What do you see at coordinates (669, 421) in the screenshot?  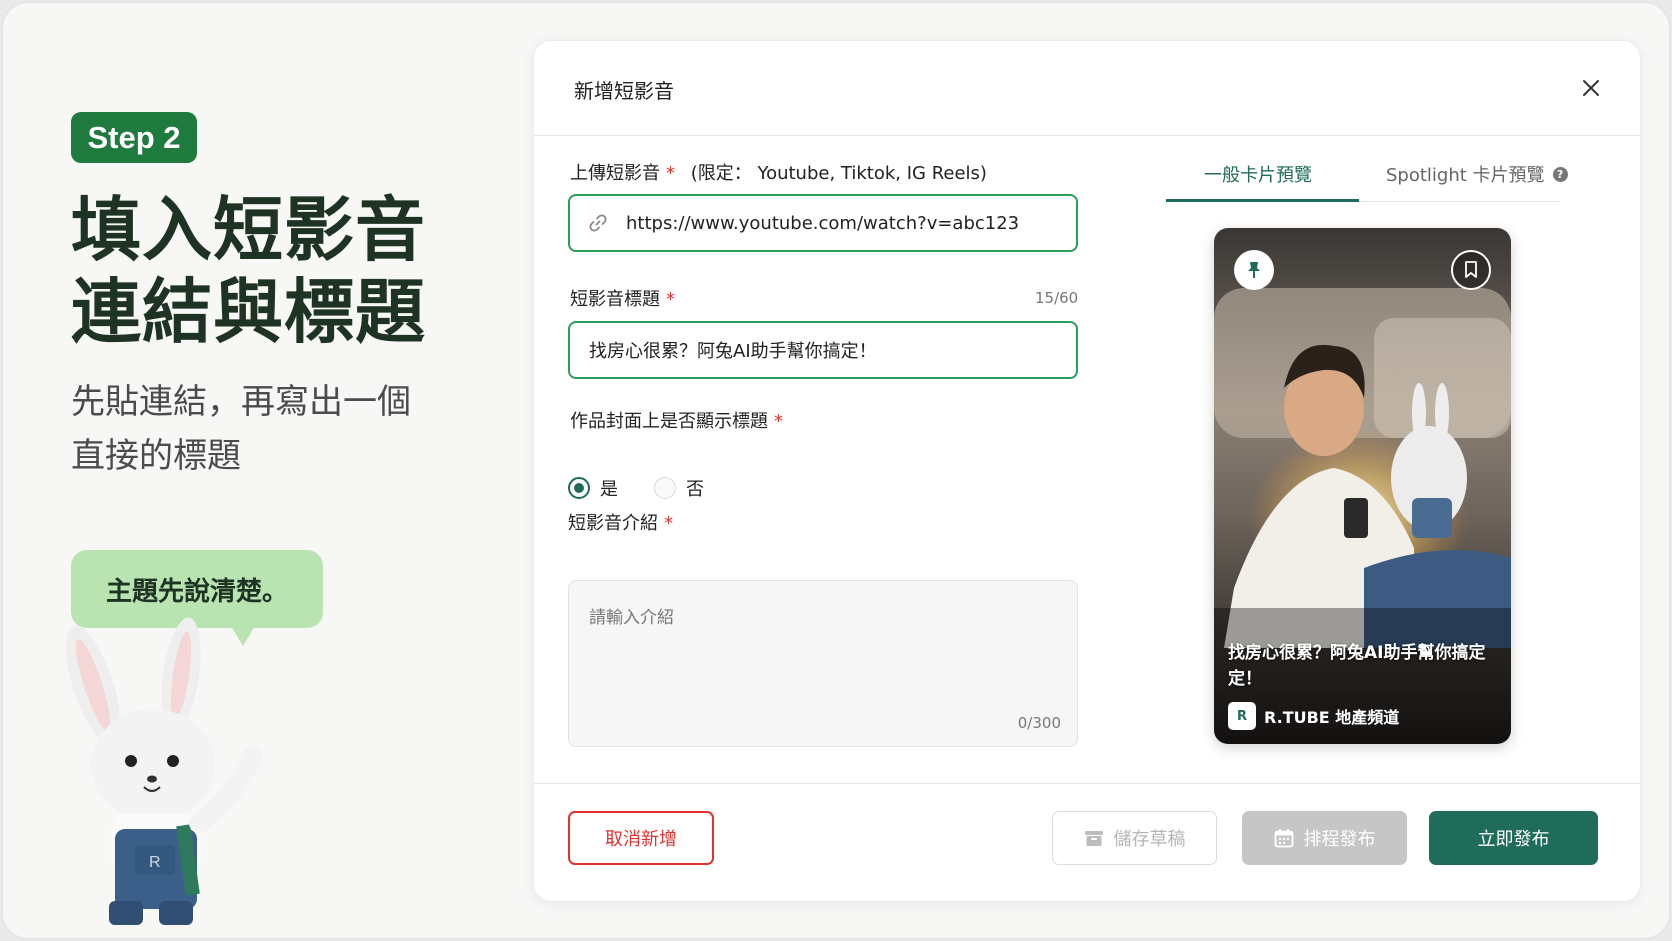 I see `show-title-label-text: 作品封面上是否顯示標題` at bounding box center [669, 421].